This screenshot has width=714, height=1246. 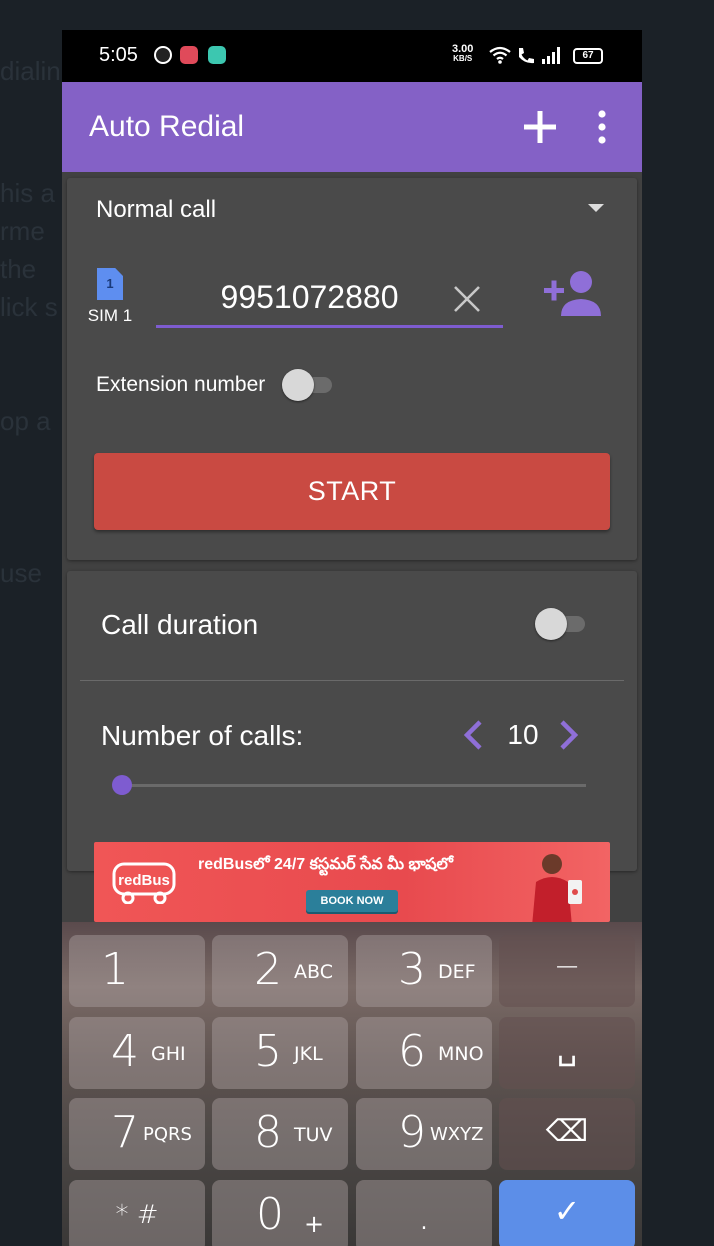 I want to click on done-key: ✓, so click(x=567, y=1213).